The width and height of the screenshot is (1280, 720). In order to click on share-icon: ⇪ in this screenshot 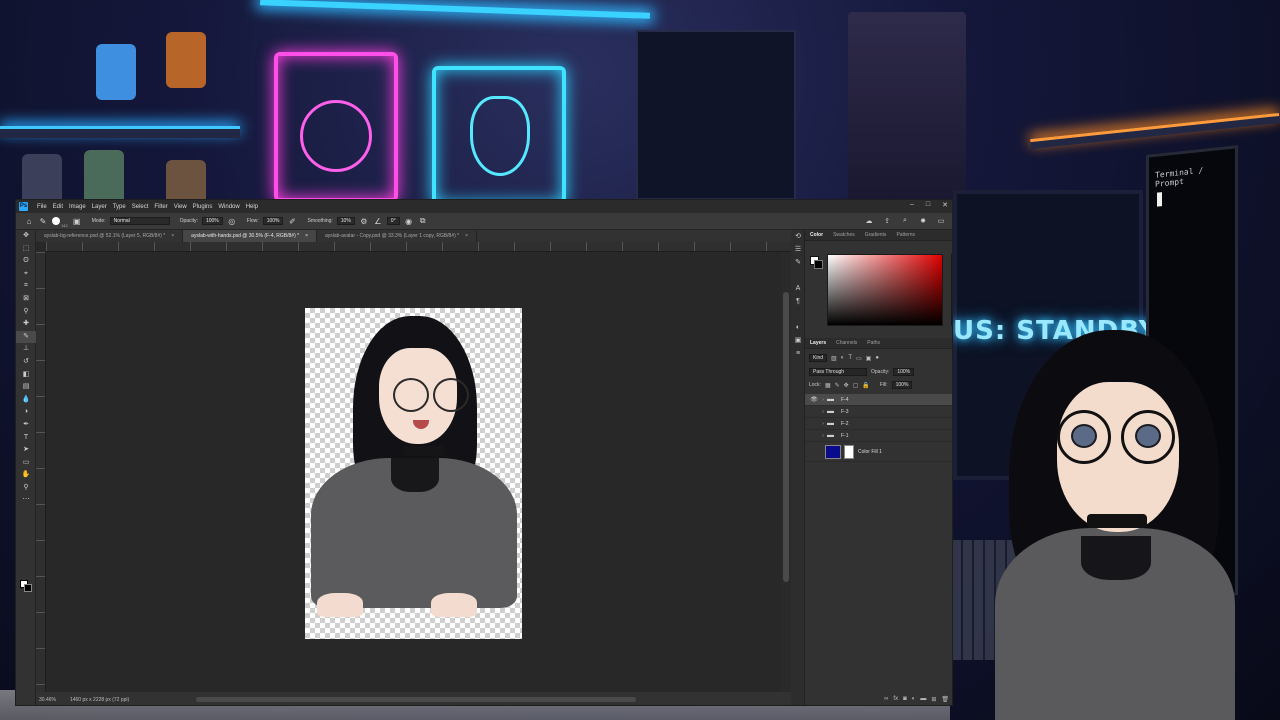, I will do `click(887, 221)`.